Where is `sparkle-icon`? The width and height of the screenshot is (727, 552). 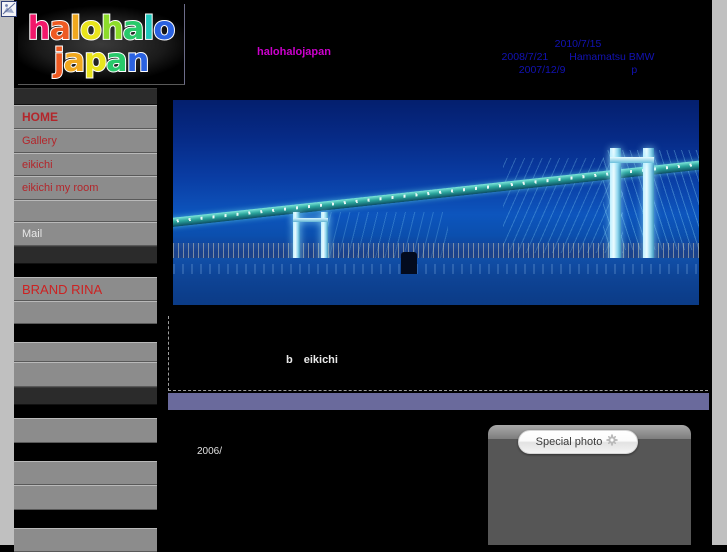 sparkle-icon is located at coordinates (612, 442).